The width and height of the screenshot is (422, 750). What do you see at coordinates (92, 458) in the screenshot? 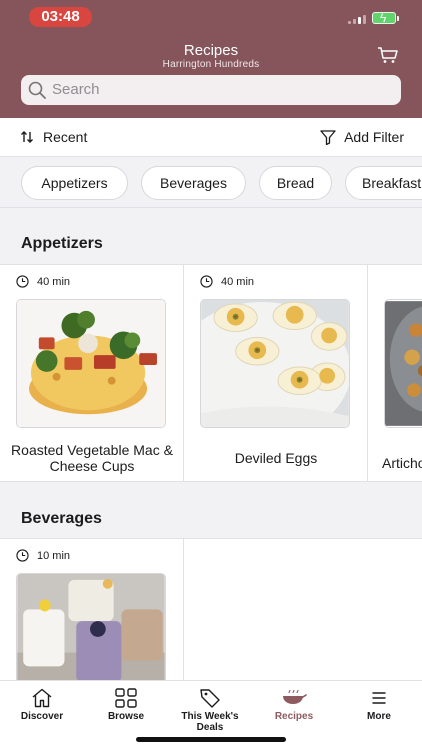
I see `recipe-title: Roasted Vegetable Mac & Cheese Cups` at bounding box center [92, 458].